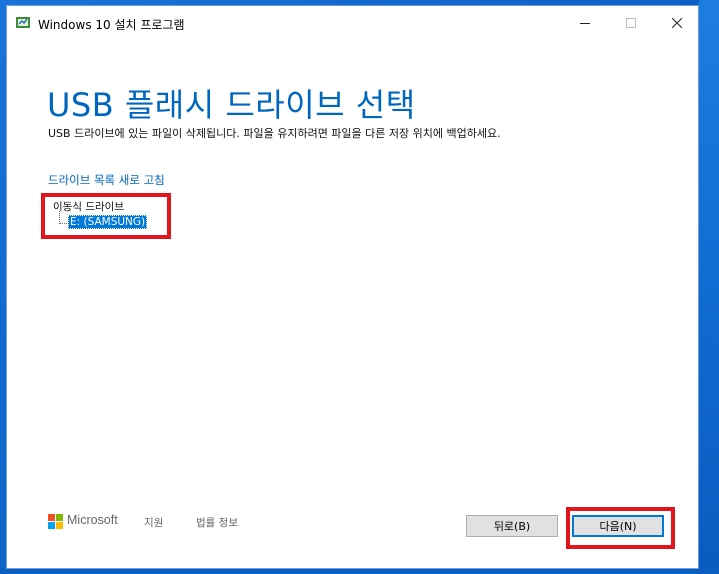 The width and height of the screenshot is (719, 574). I want to click on setup-app-icon, so click(23, 22).